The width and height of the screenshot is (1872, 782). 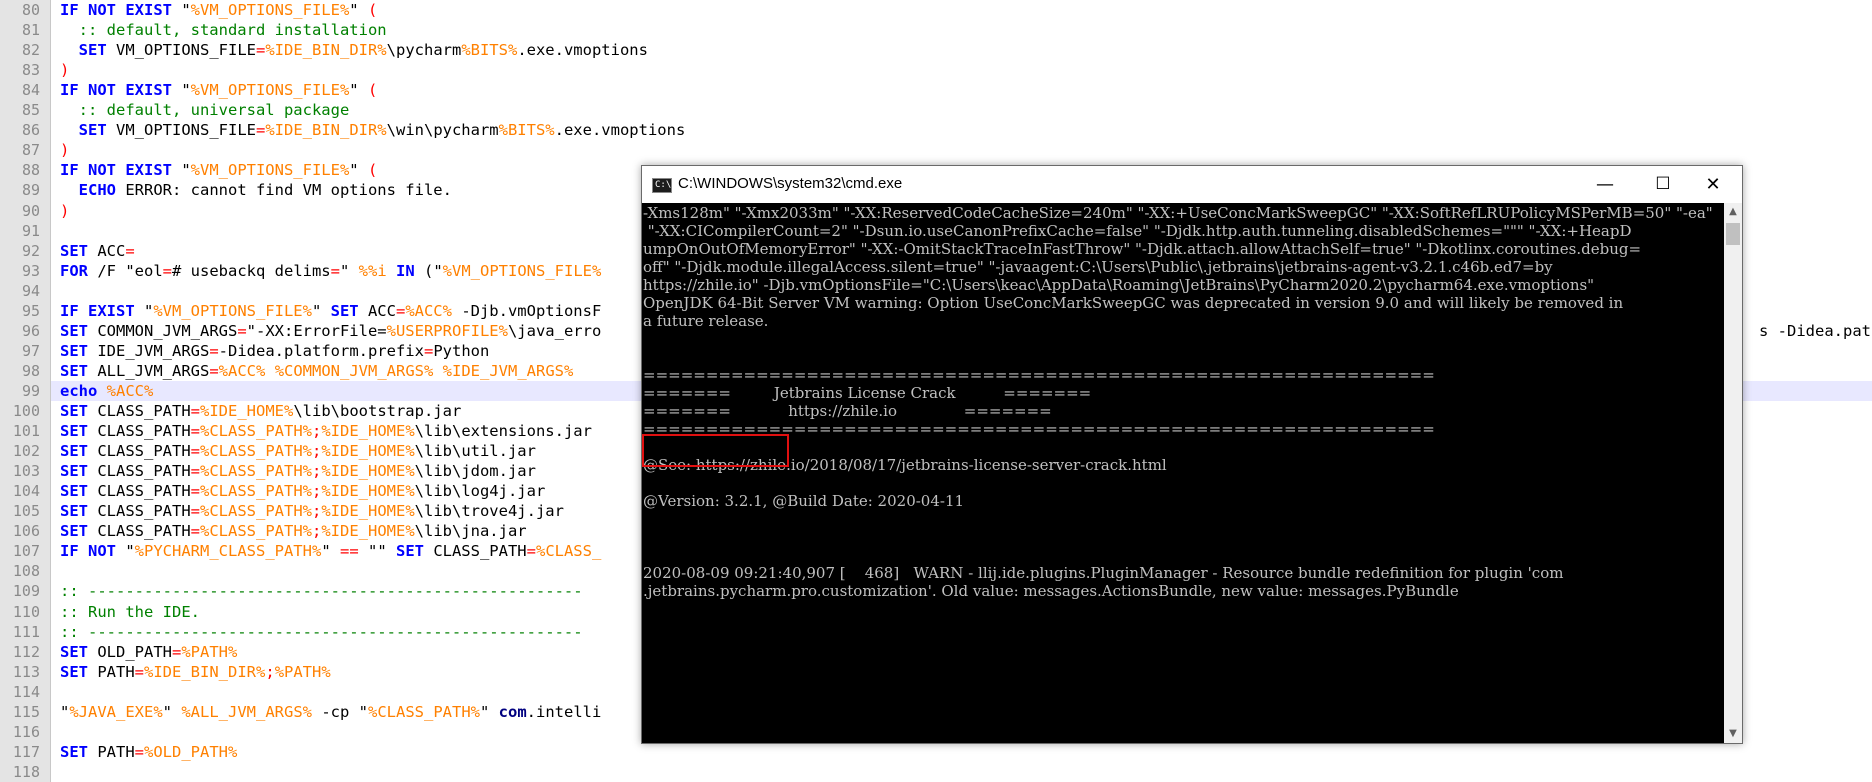 What do you see at coordinates (270, 170) in the screenshot?
I see `code-token: %VM_OPTIONS_FILE%` at bounding box center [270, 170].